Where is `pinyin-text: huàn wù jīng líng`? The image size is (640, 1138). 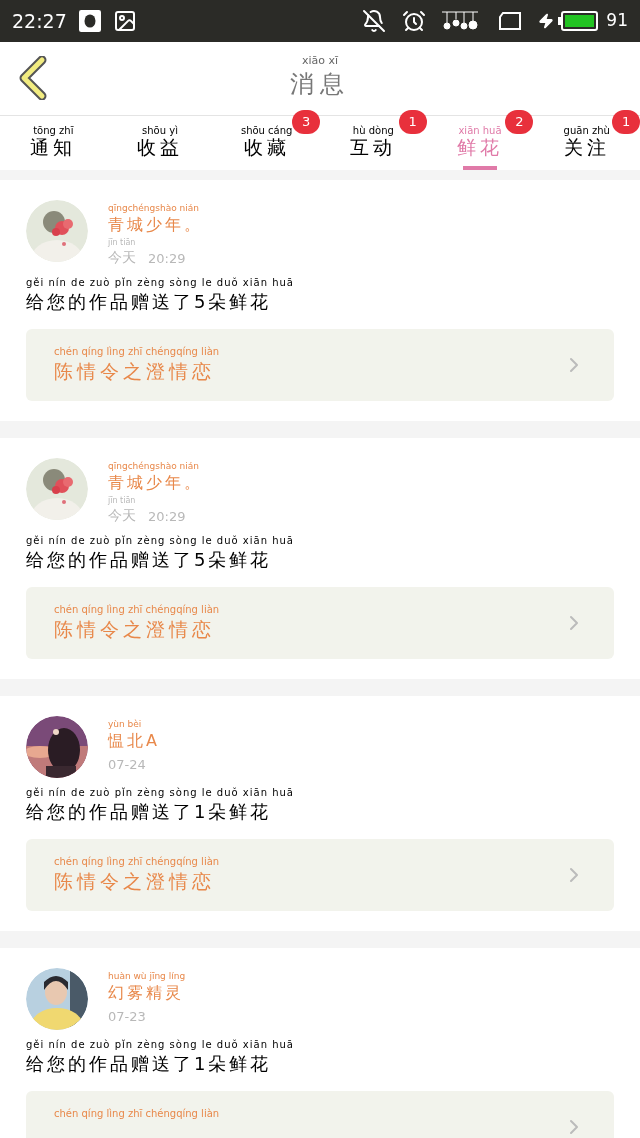
pinyin-text: huàn wù jīng líng is located at coordinates (147, 976).